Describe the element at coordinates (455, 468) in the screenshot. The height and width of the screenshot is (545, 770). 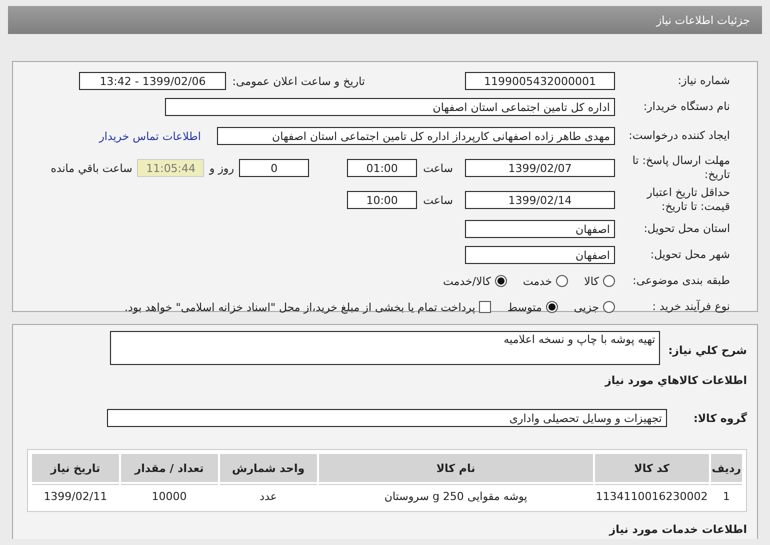
I see `column-header: نام کالا` at that location.